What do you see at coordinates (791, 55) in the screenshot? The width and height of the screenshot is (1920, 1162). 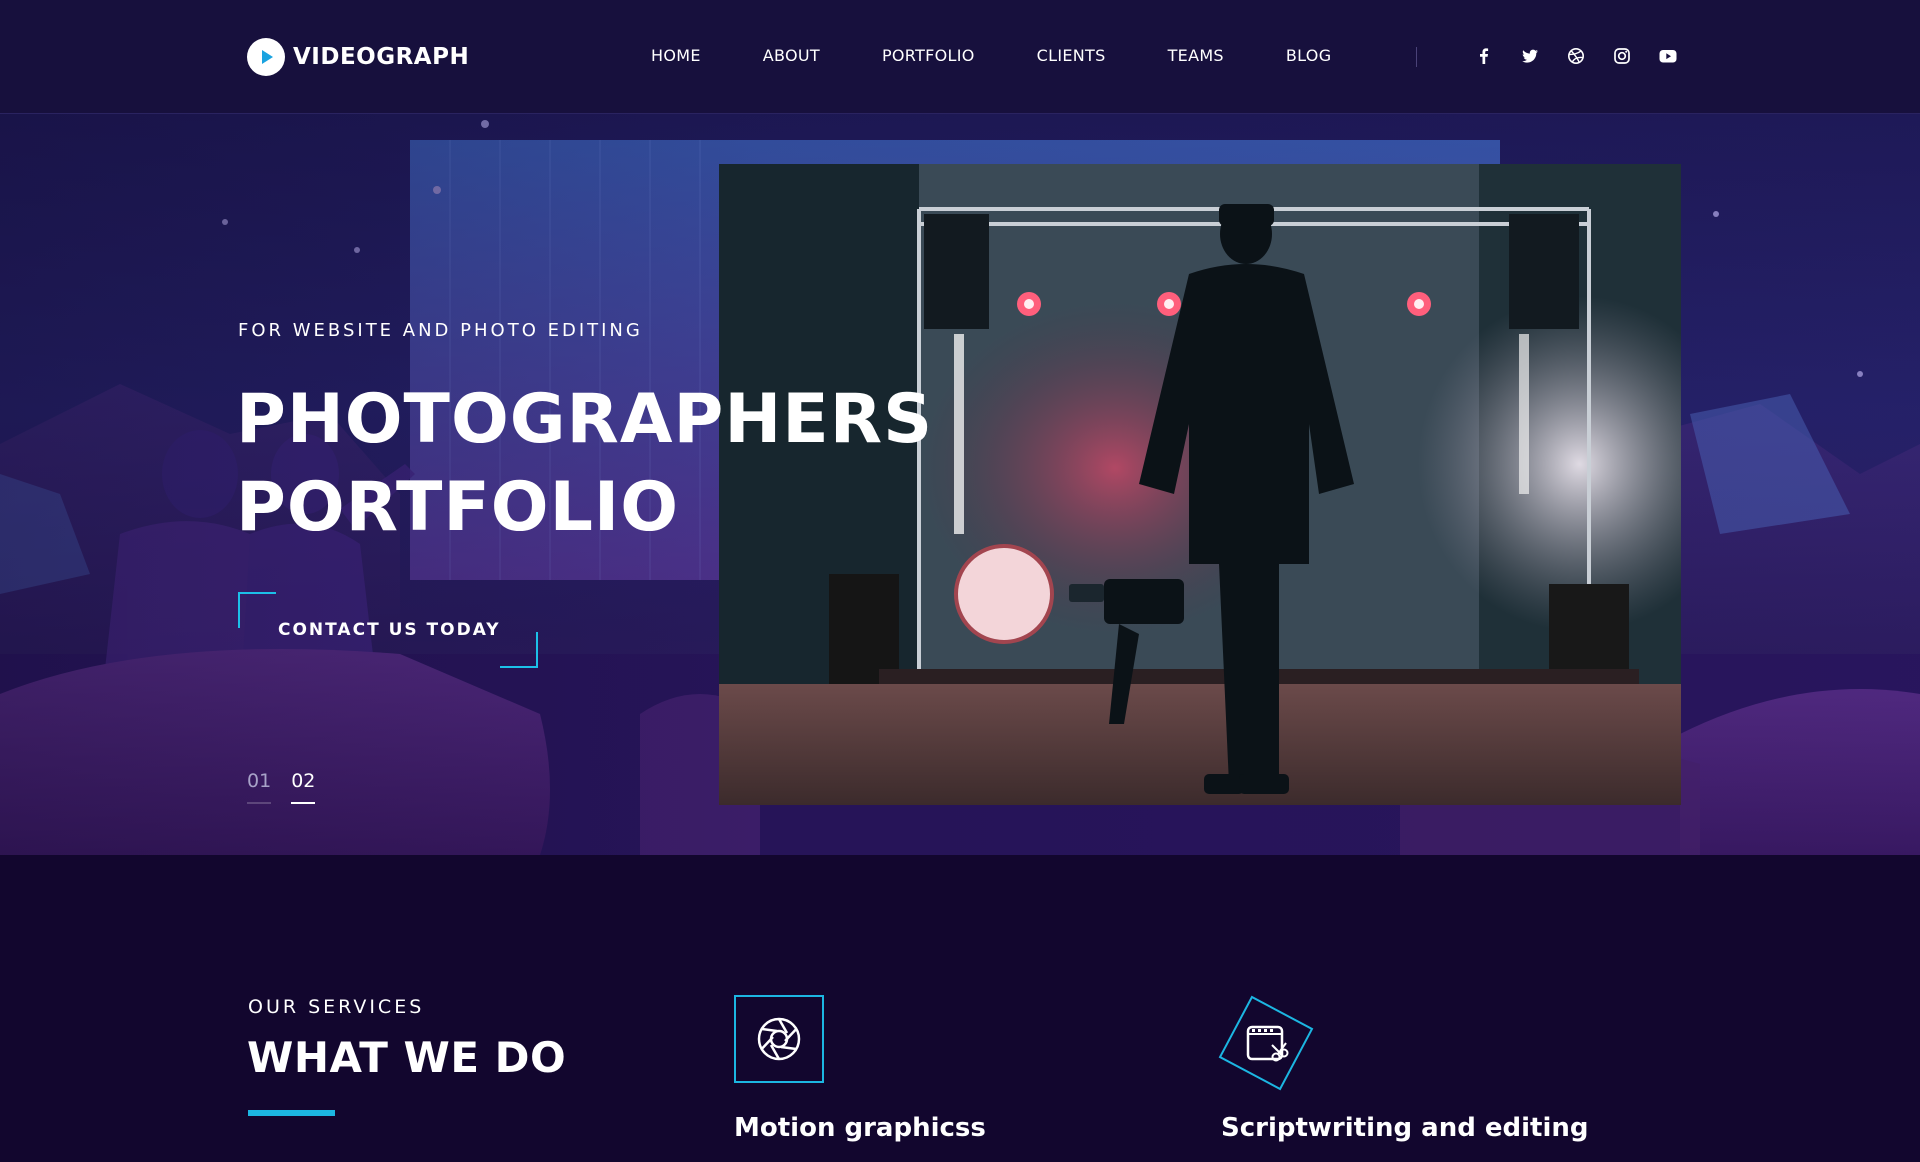 I see `nav-item-about: ABOUT` at bounding box center [791, 55].